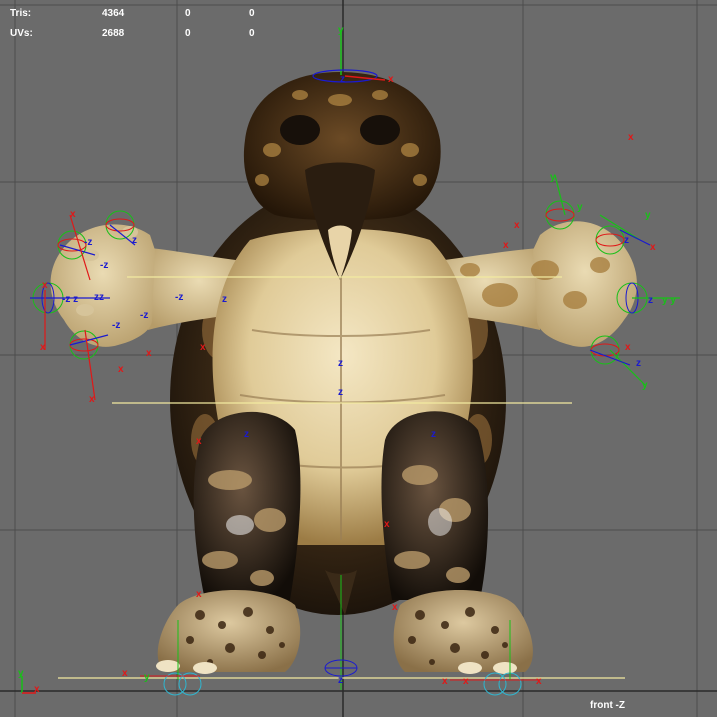 The width and height of the screenshot is (717, 717). I want to click on axis-label-z: -z z, so click(70, 299).